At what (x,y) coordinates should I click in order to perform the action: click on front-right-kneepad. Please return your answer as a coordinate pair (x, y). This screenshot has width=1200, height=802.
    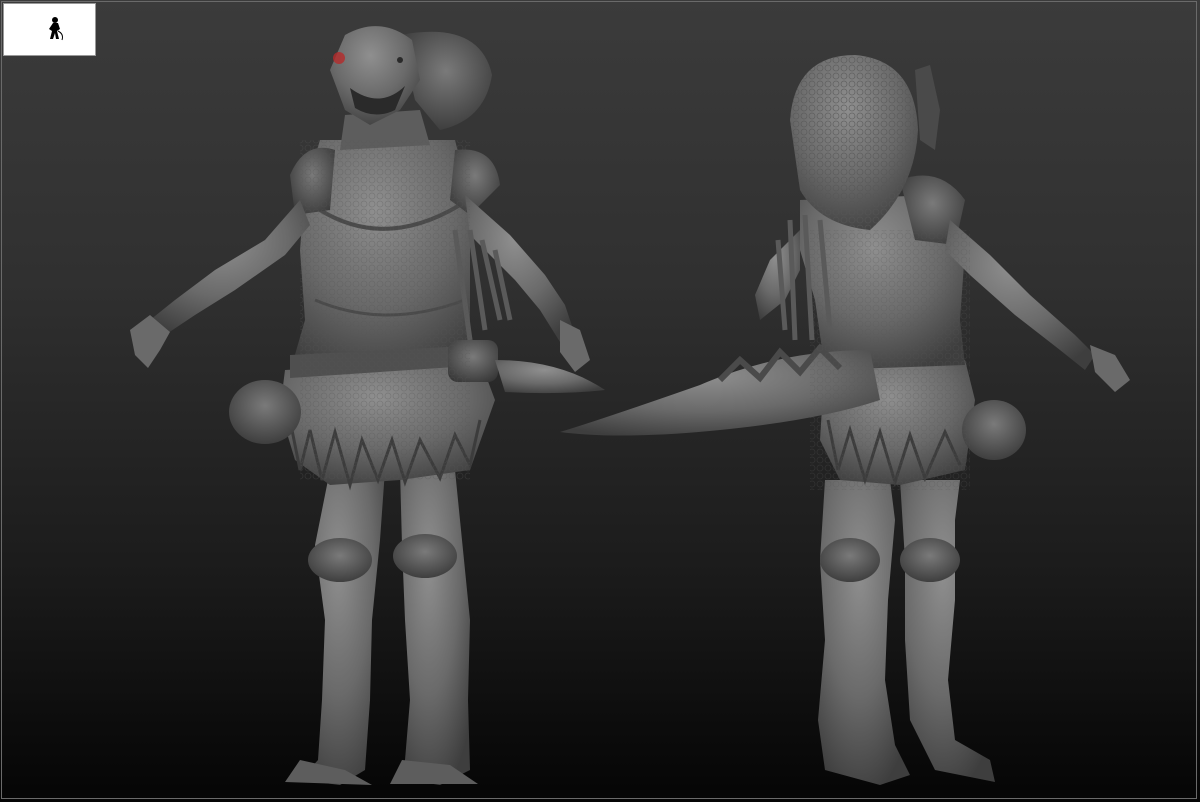
    Looking at the image, I should click on (425, 556).